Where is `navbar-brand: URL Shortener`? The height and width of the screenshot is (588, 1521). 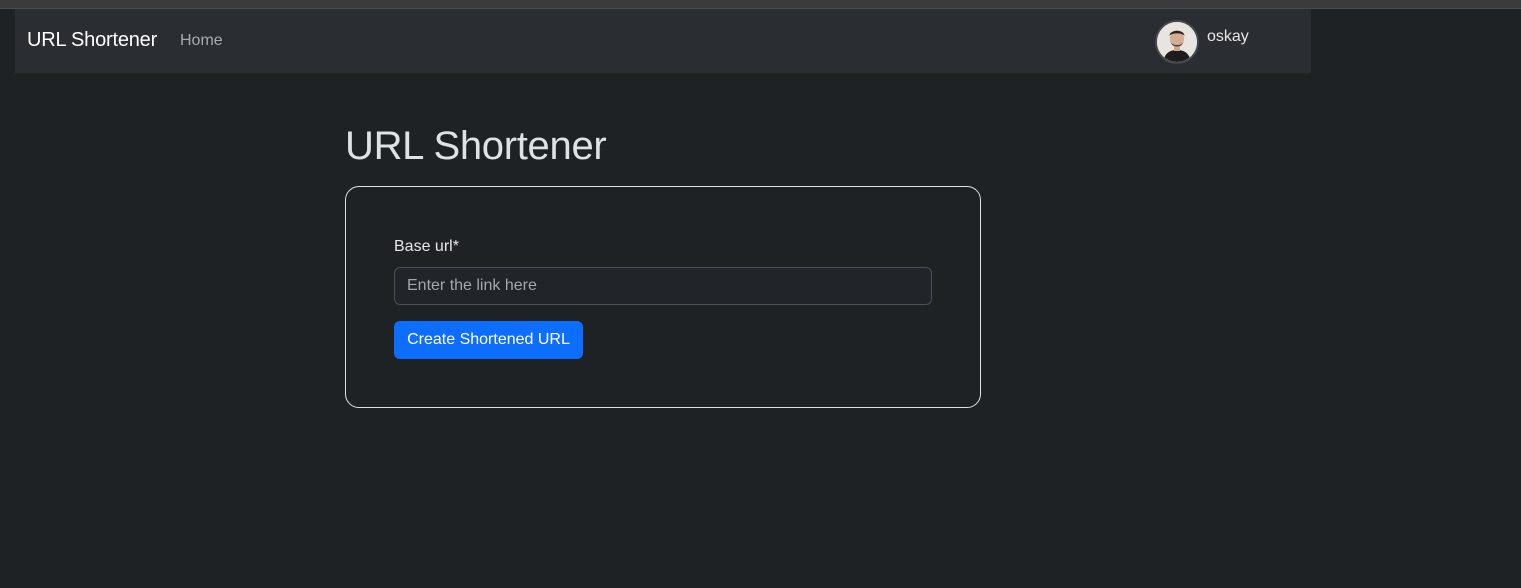 navbar-brand: URL Shortener is located at coordinates (92, 40).